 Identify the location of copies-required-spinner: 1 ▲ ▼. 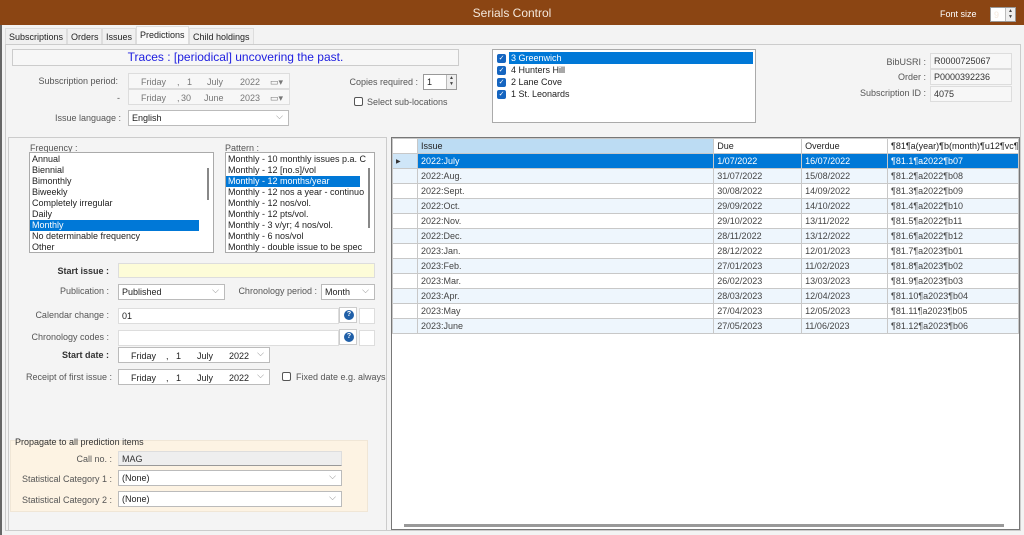
(440, 82).